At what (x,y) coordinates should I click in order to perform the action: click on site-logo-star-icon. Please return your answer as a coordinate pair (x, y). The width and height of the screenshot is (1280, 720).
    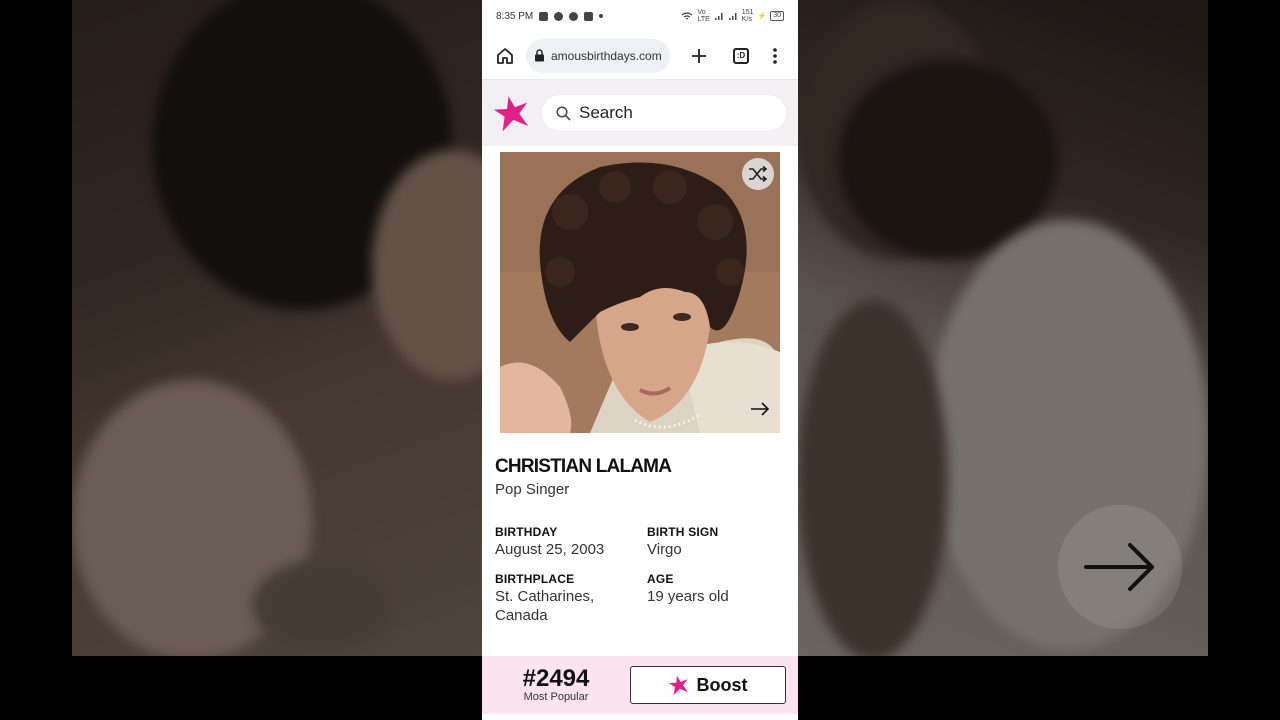
    Looking at the image, I should click on (512, 113).